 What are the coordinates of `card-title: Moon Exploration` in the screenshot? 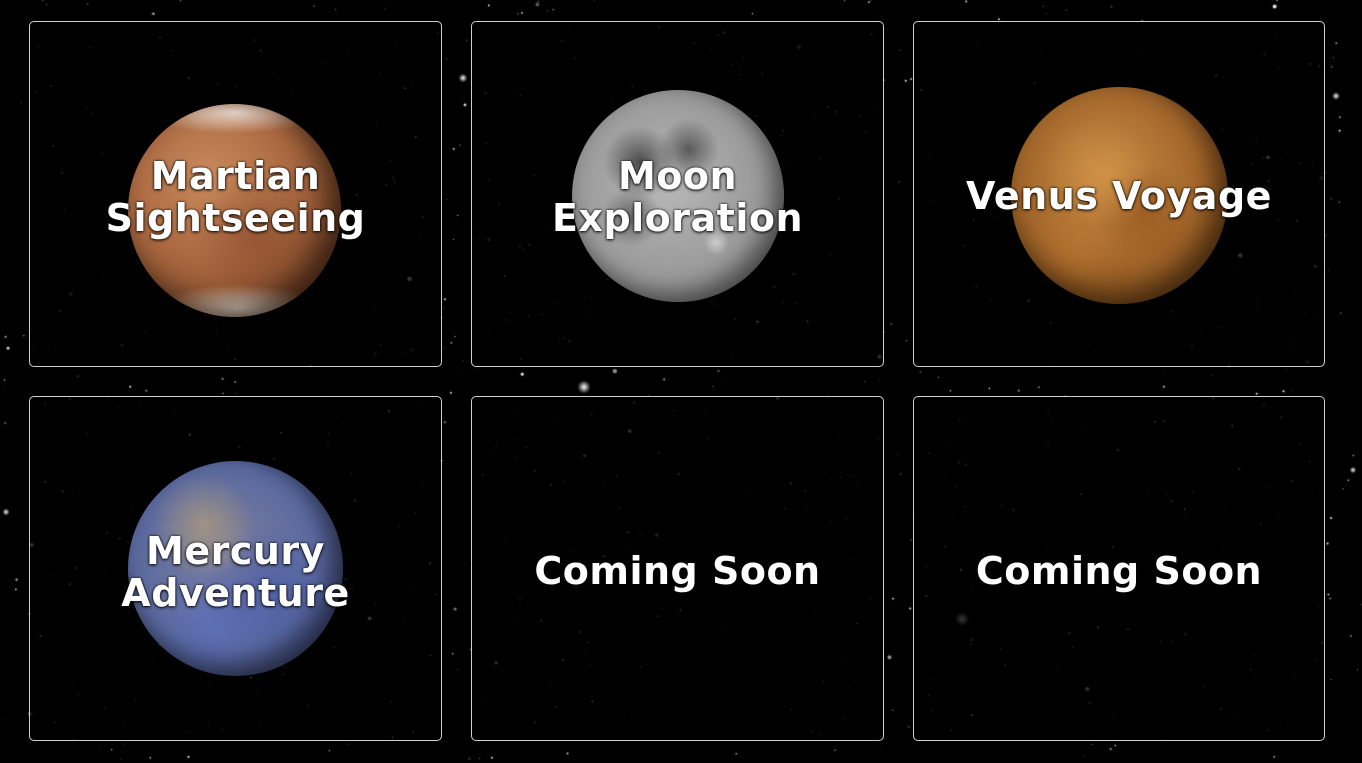 It's located at (677, 197).